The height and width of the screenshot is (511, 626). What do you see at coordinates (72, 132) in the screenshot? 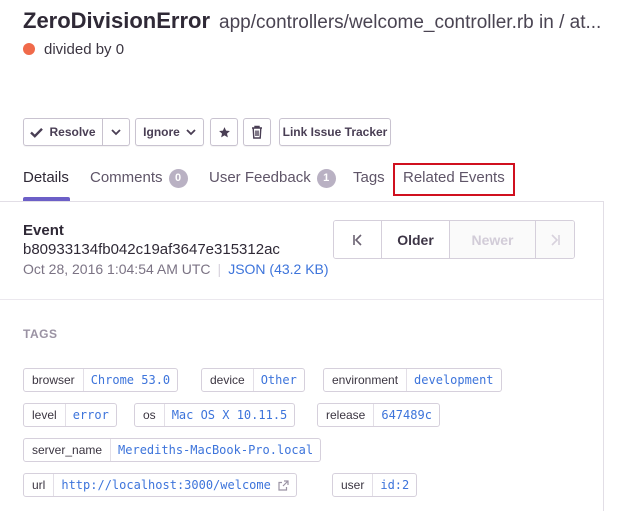
I see `resolve-label: Resolve` at bounding box center [72, 132].